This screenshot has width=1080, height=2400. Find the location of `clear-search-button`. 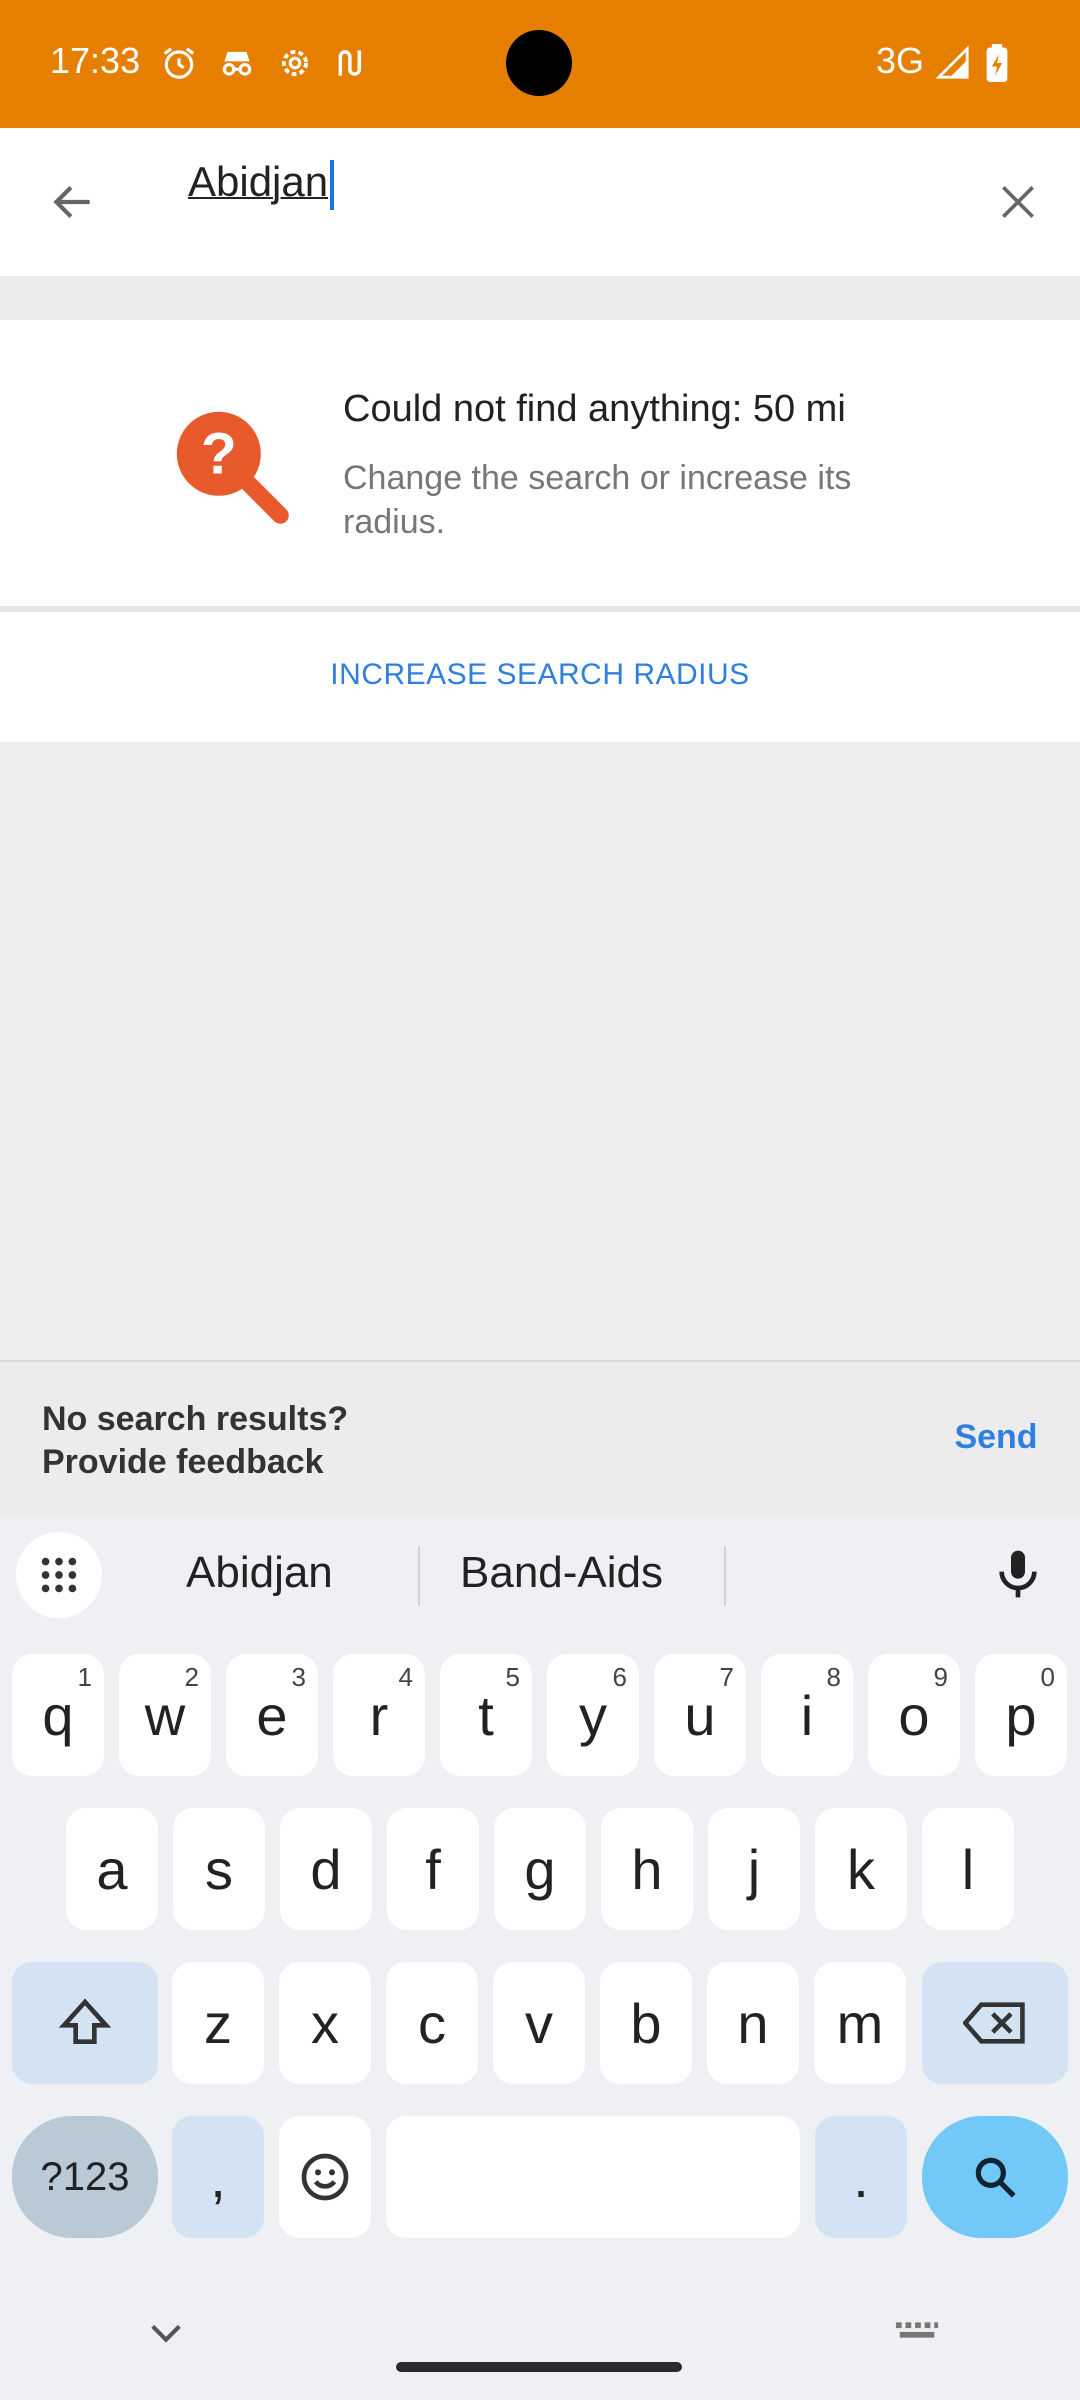

clear-search-button is located at coordinates (1017, 202).